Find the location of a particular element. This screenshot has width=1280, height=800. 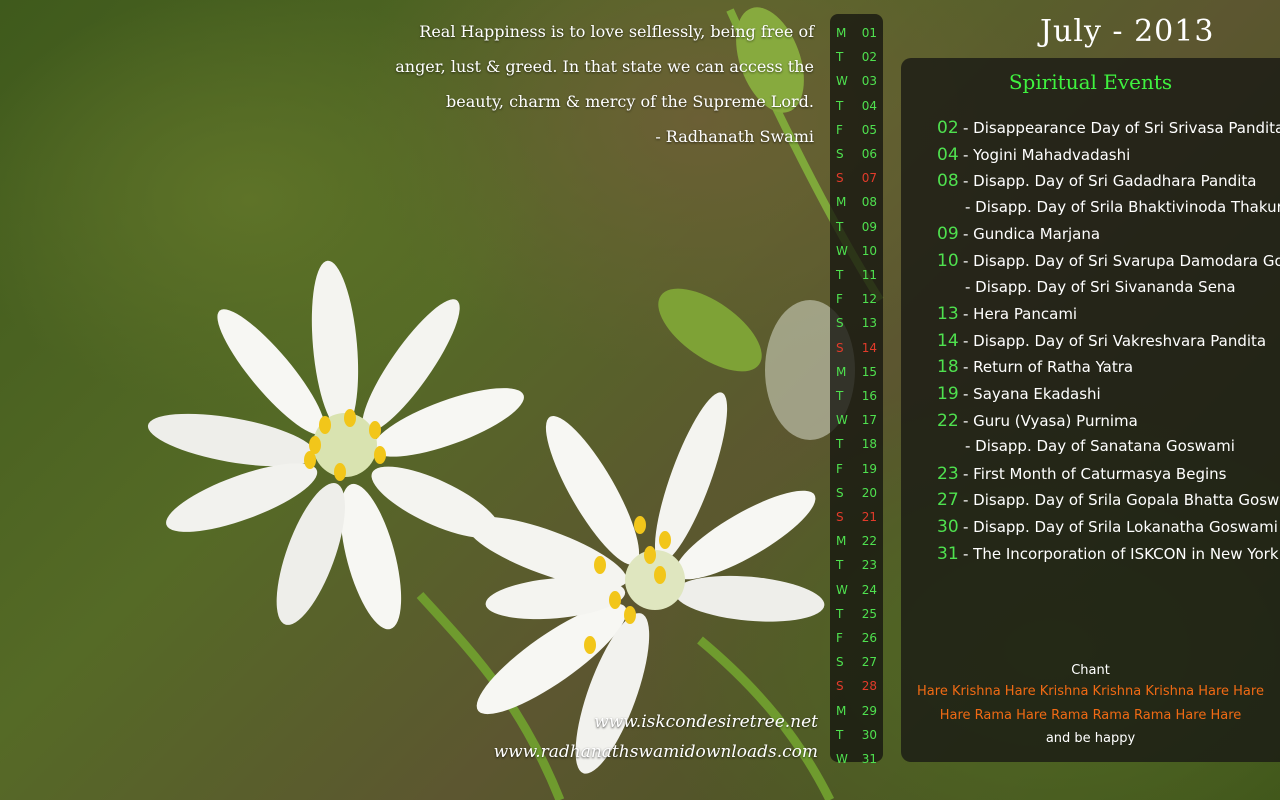

calendar-day-row: W 03 is located at coordinates (856, 82).